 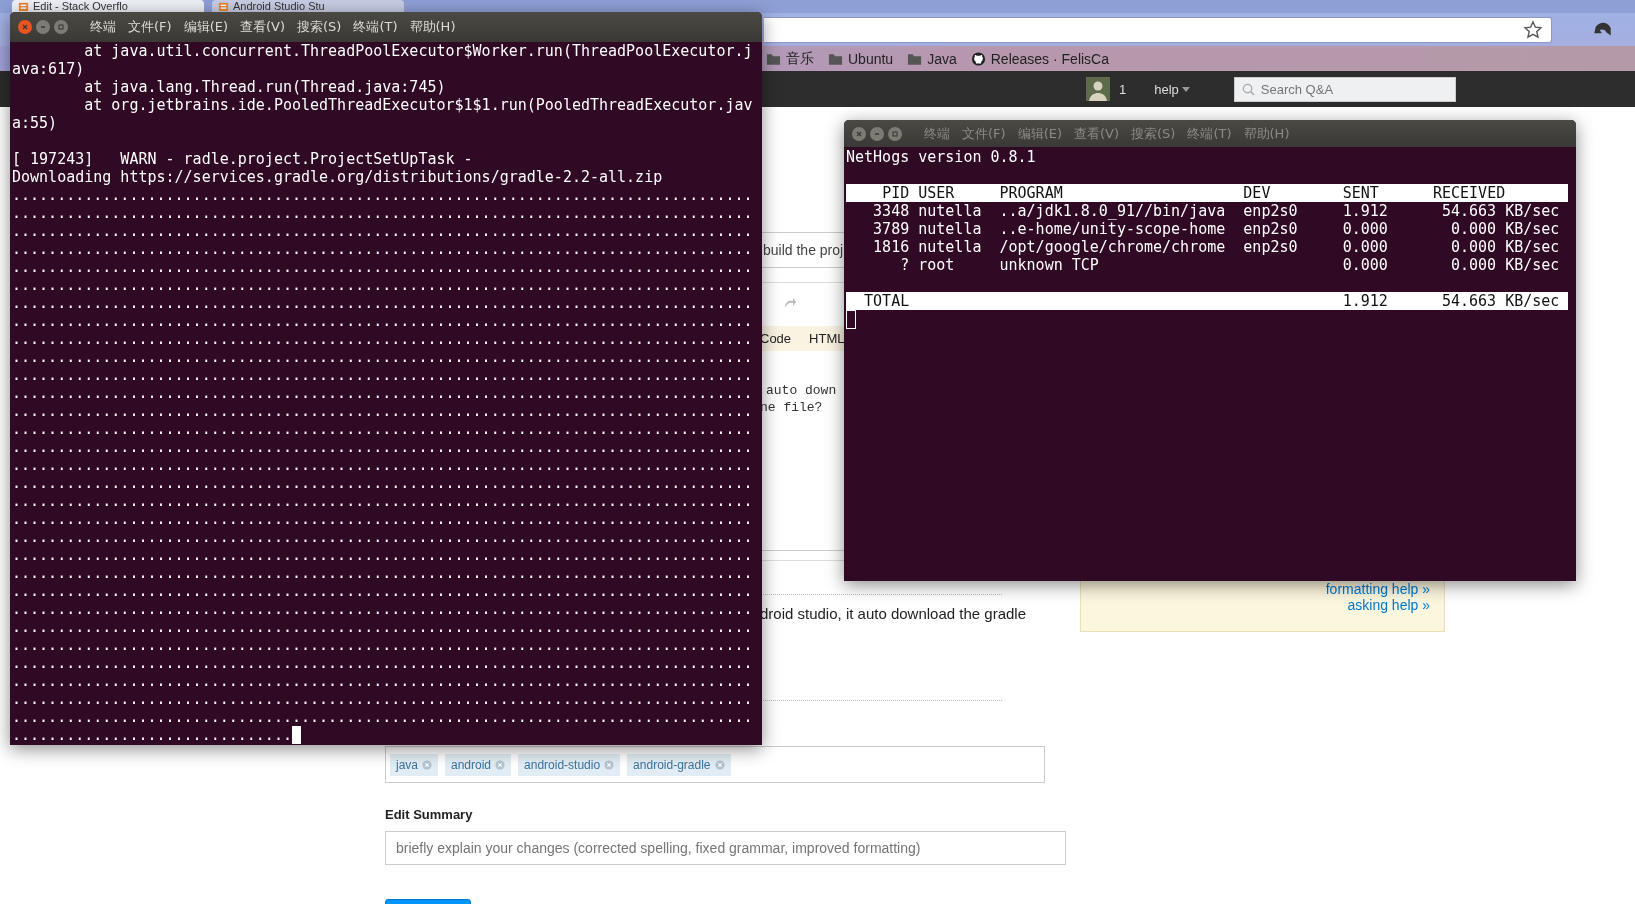 I want to click on search-field: Search Q&A, so click(x=1344, y=89).